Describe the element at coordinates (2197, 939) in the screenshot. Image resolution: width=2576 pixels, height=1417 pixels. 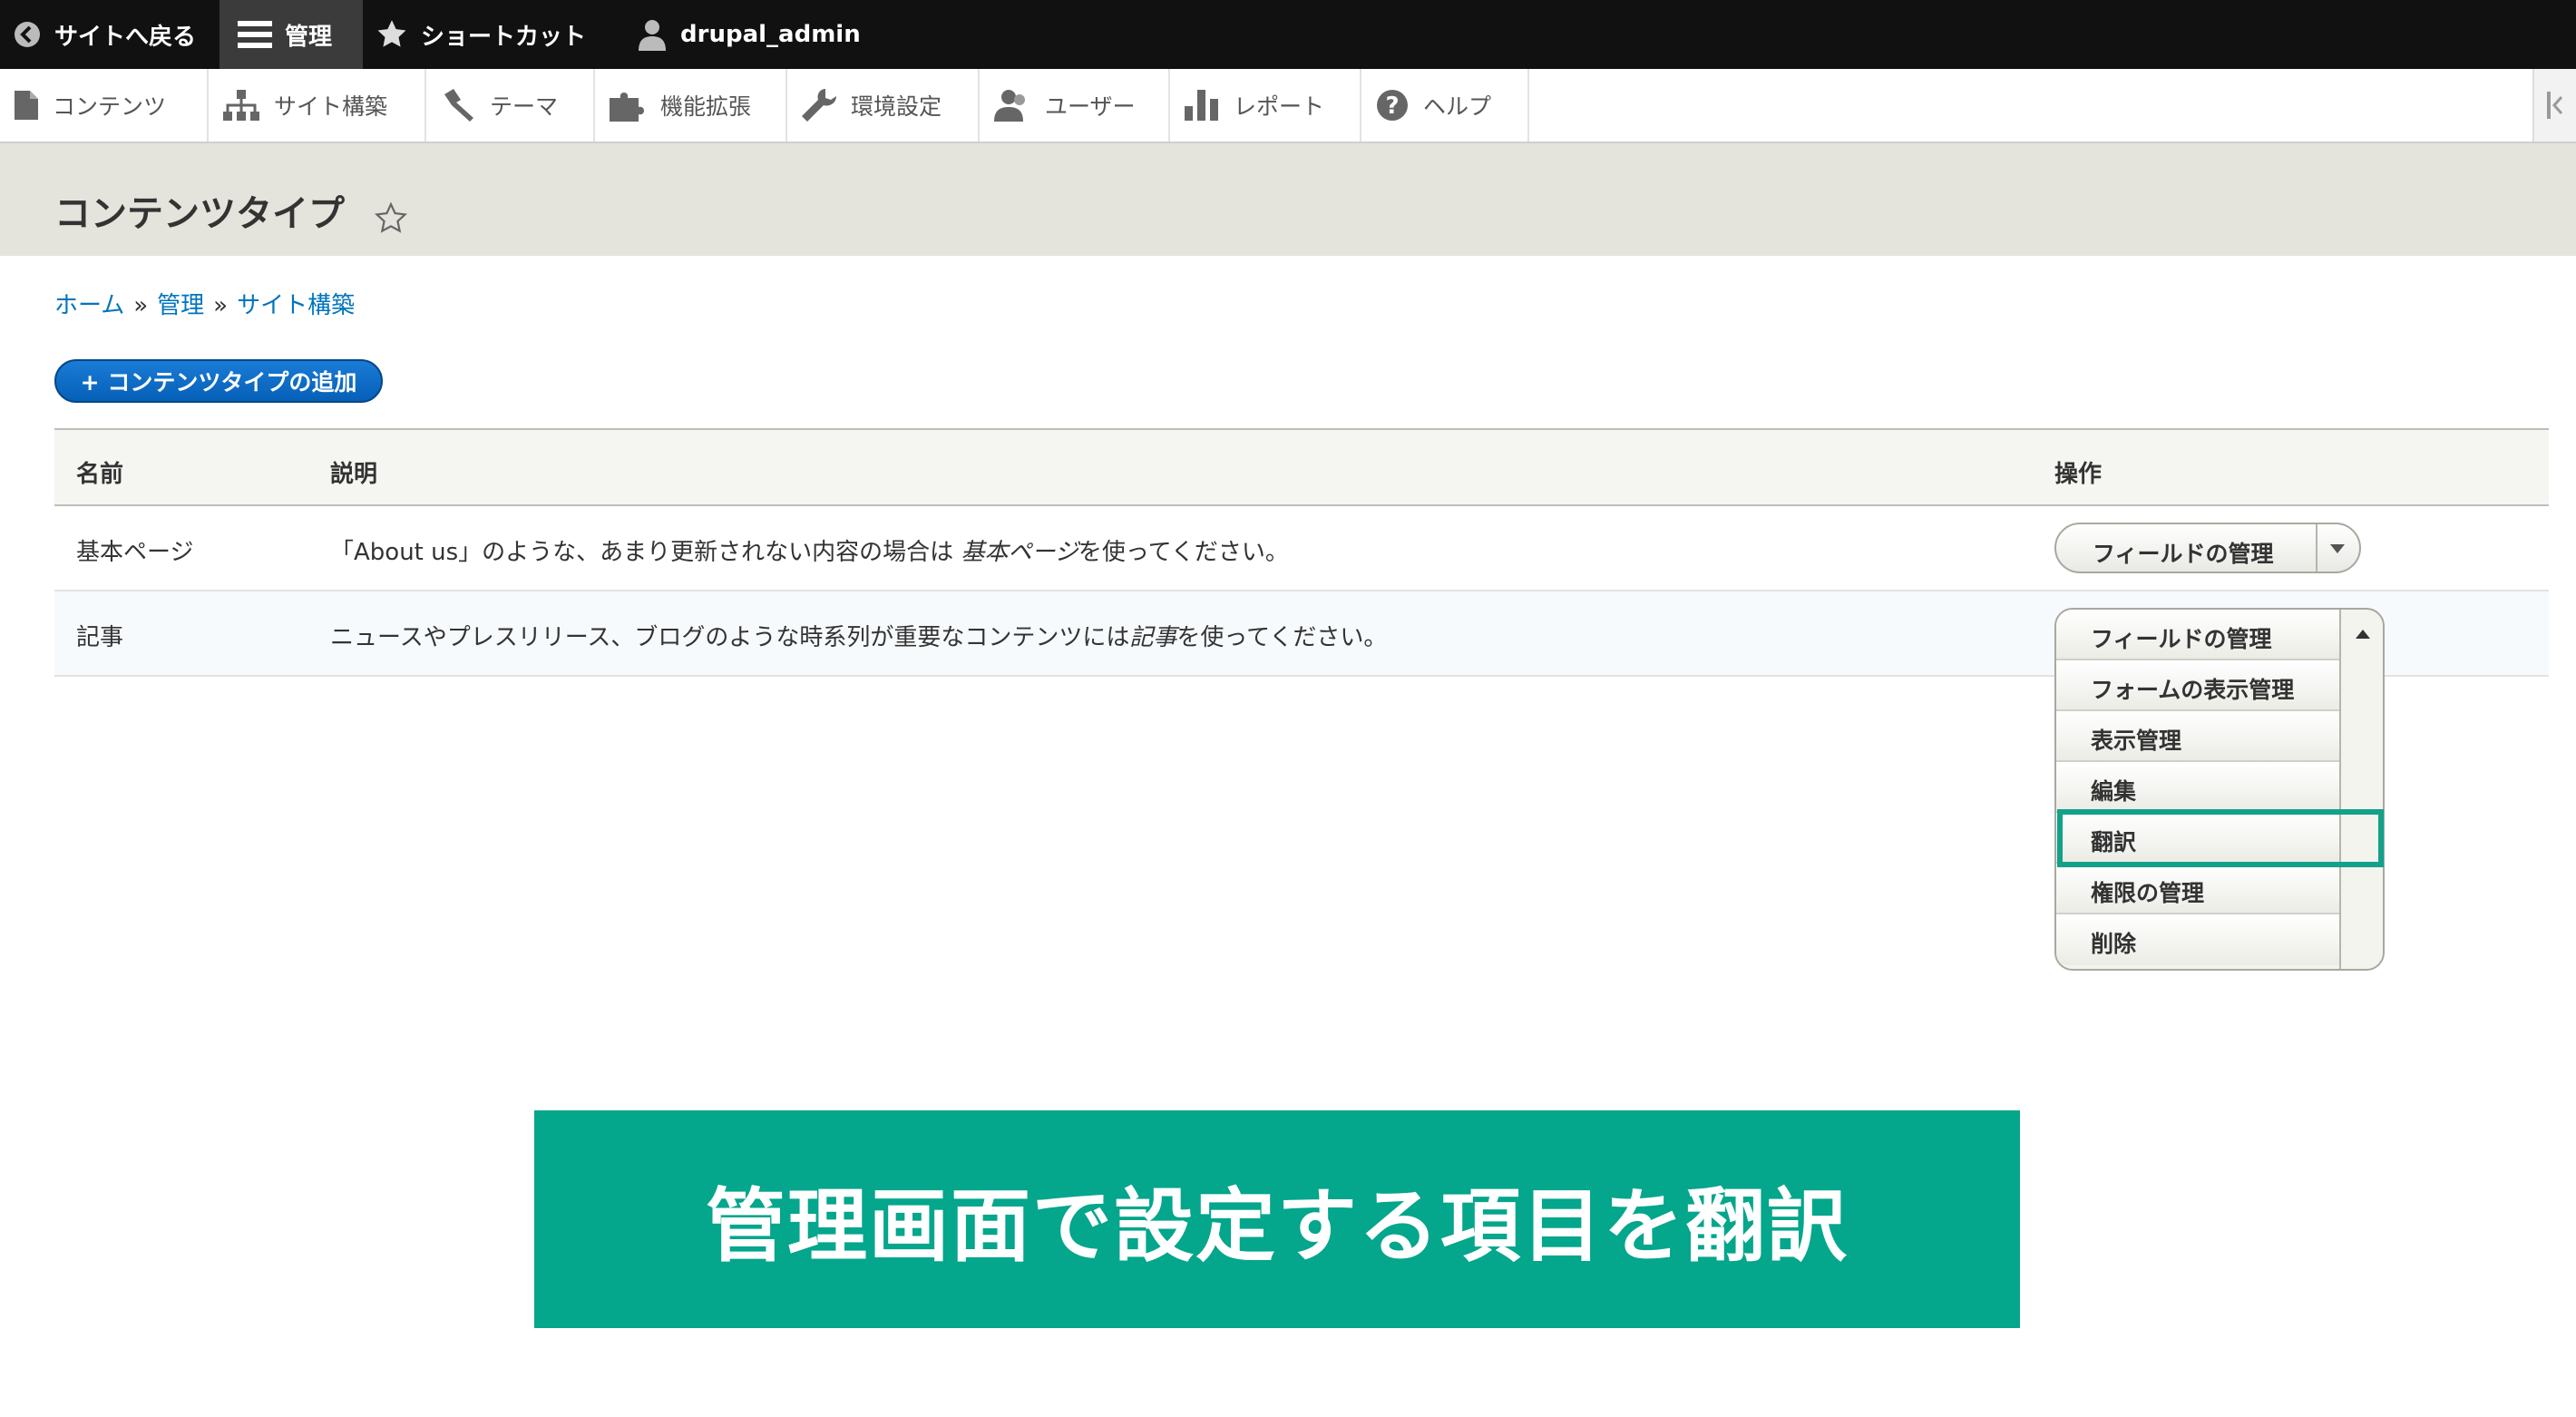
I see `menu-item-delete: 削除` at that location.